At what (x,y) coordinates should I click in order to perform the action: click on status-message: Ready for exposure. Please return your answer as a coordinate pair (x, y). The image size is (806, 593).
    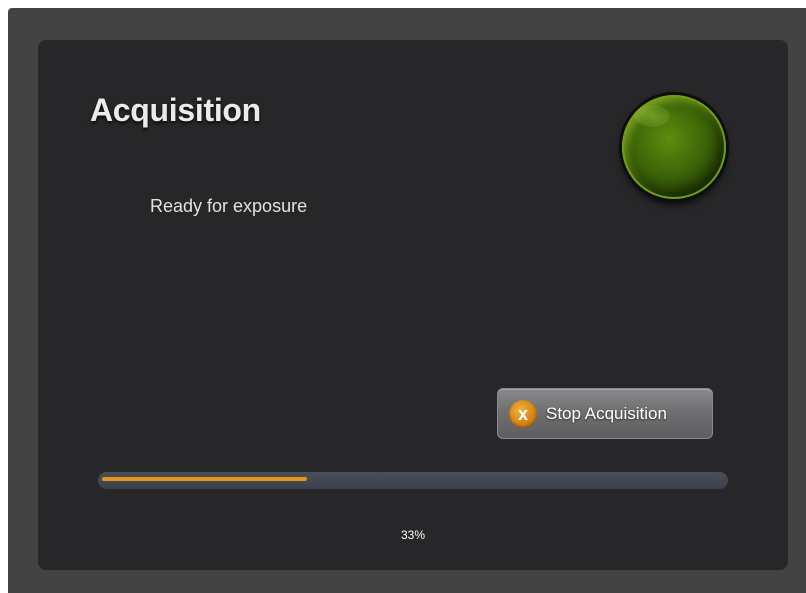
    Looking at the image, I should click on (229, 206).